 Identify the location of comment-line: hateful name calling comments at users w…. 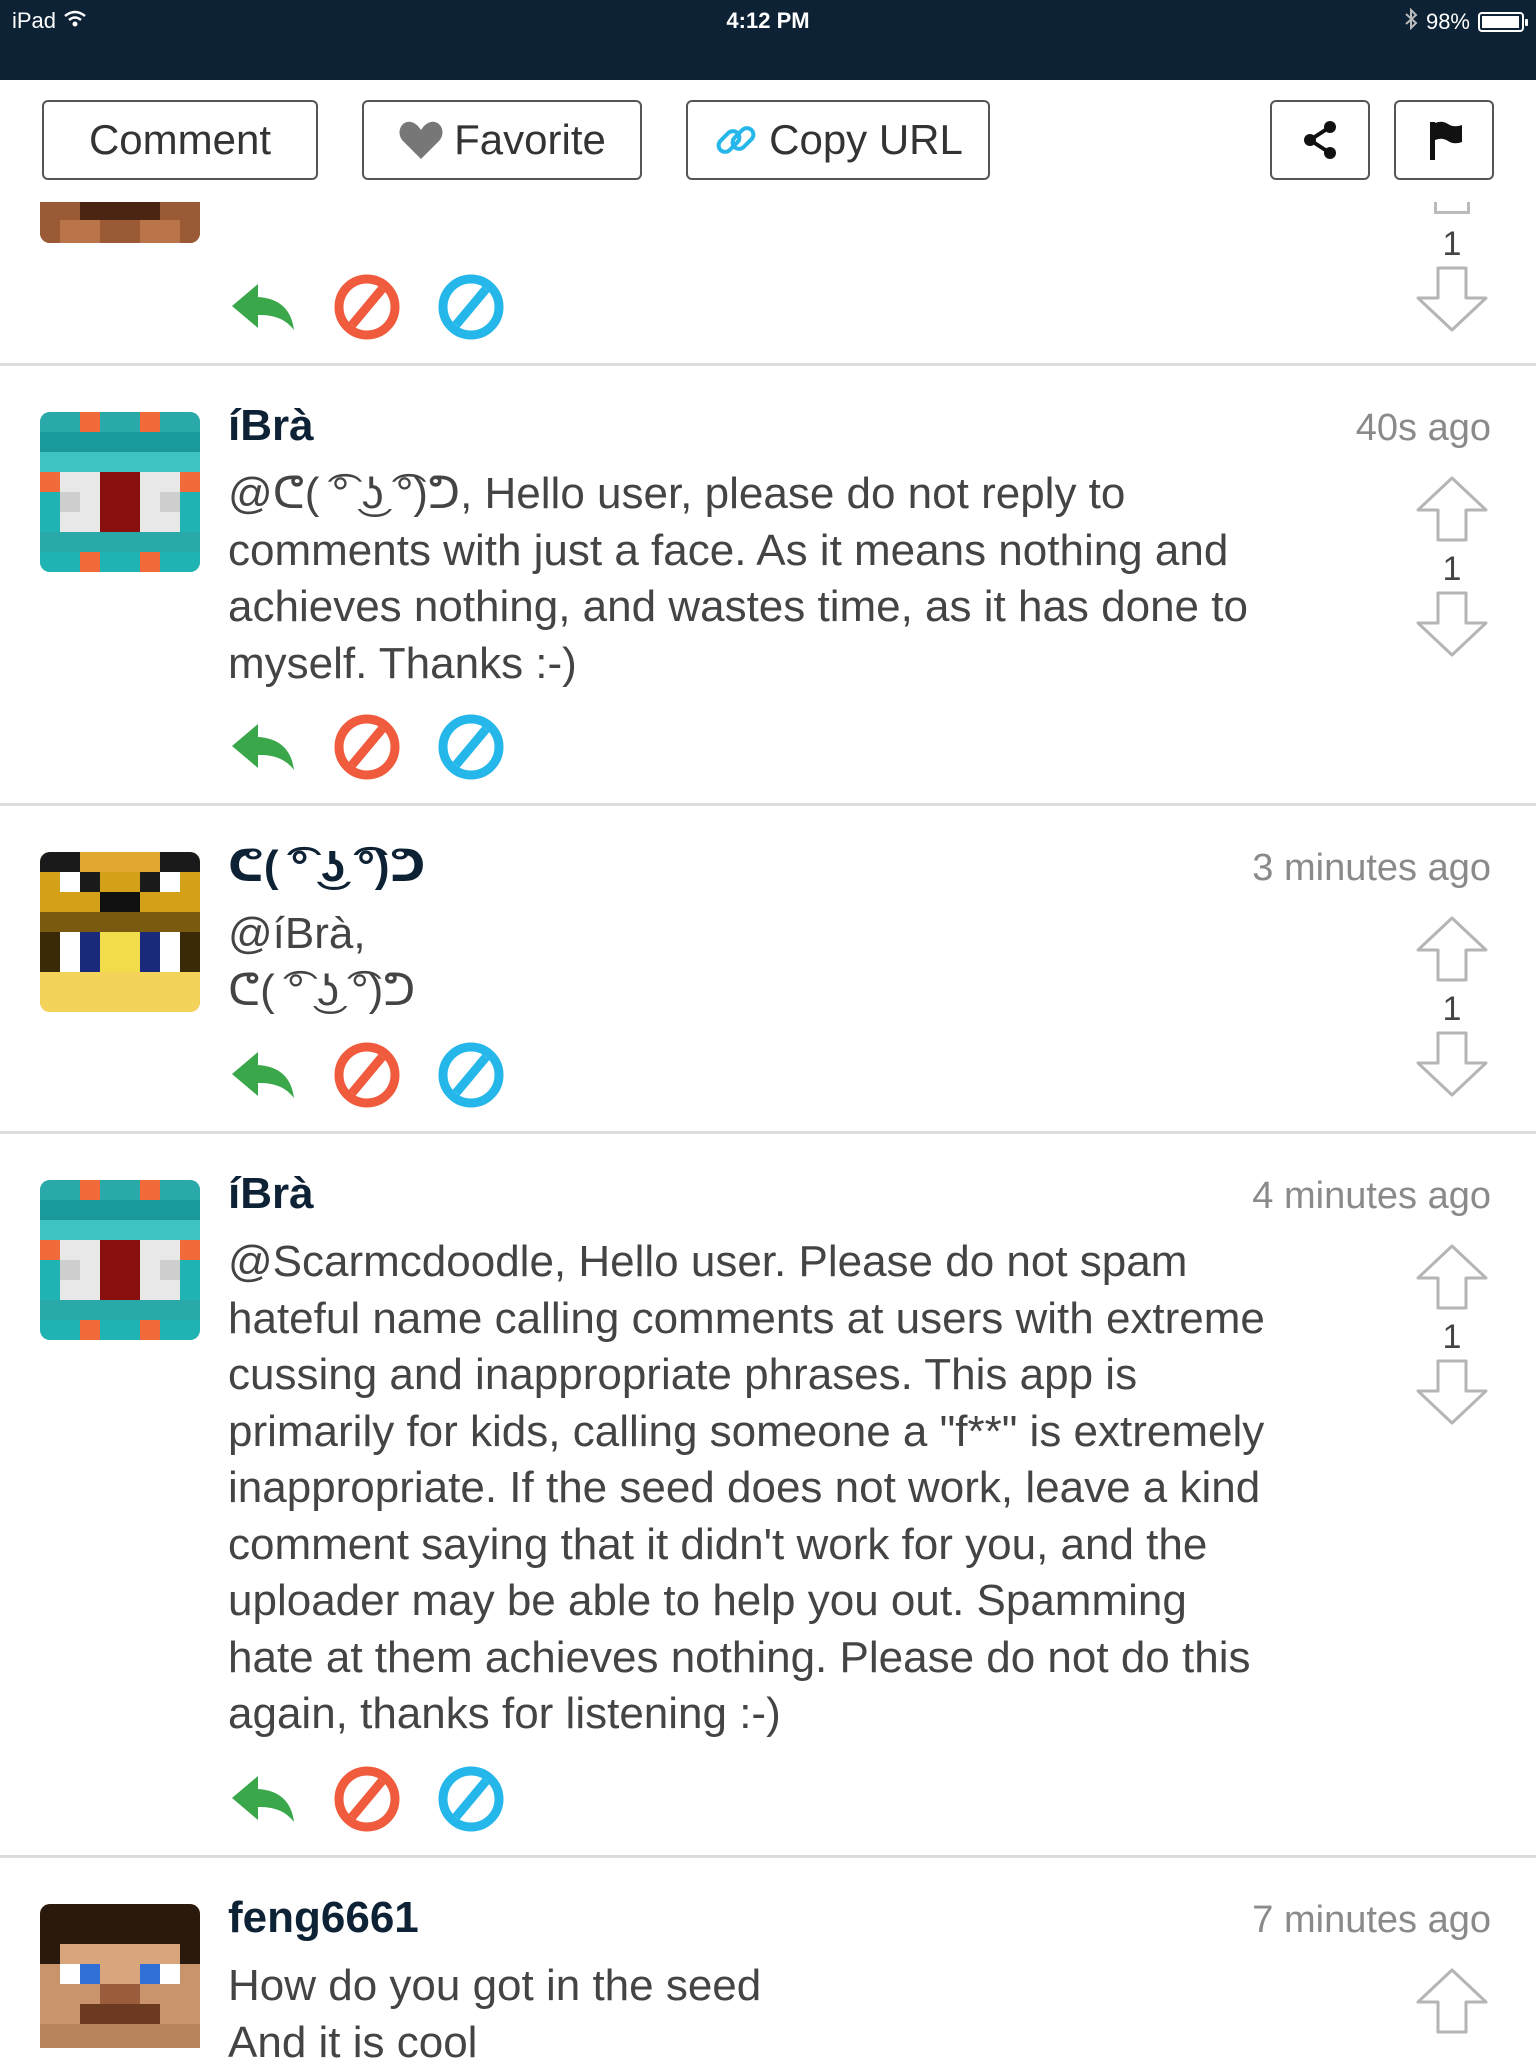
(788, 1319).